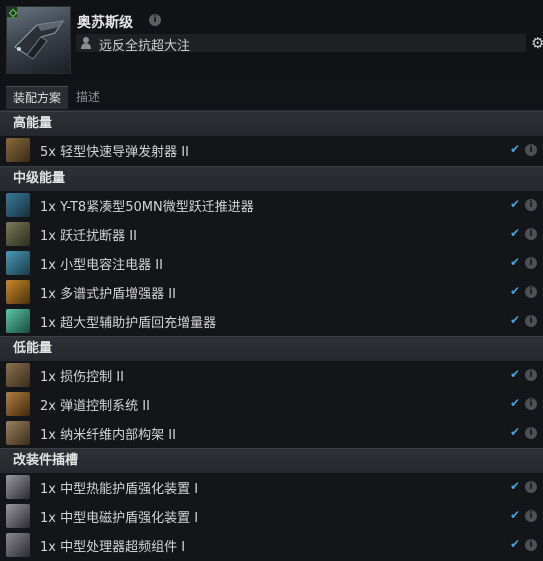 The image size is (543, 561). What do you see at coordinates (18, 150) in the screenshot?
I see `launcher-icon` at bounding box center [18, 150].